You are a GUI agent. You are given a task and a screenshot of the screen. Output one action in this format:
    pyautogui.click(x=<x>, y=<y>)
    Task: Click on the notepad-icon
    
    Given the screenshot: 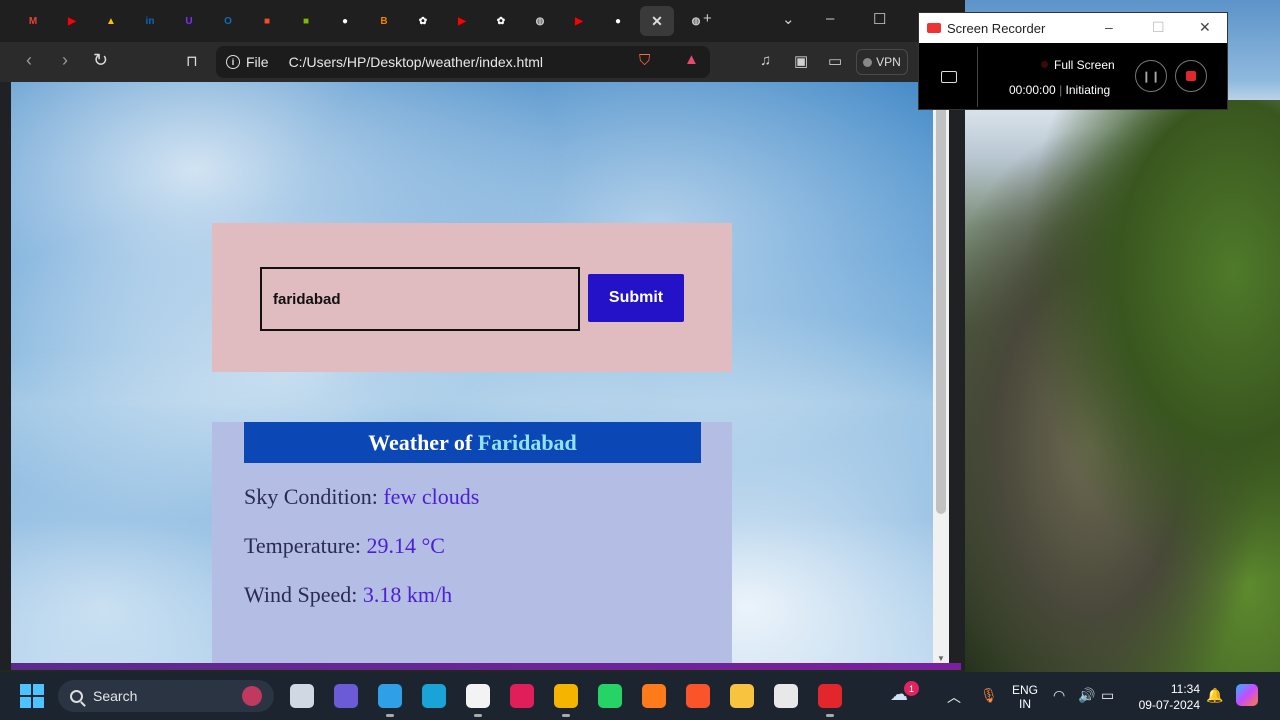 What is the action you would take?
    pyautogui.click(x=478, y=700)
    